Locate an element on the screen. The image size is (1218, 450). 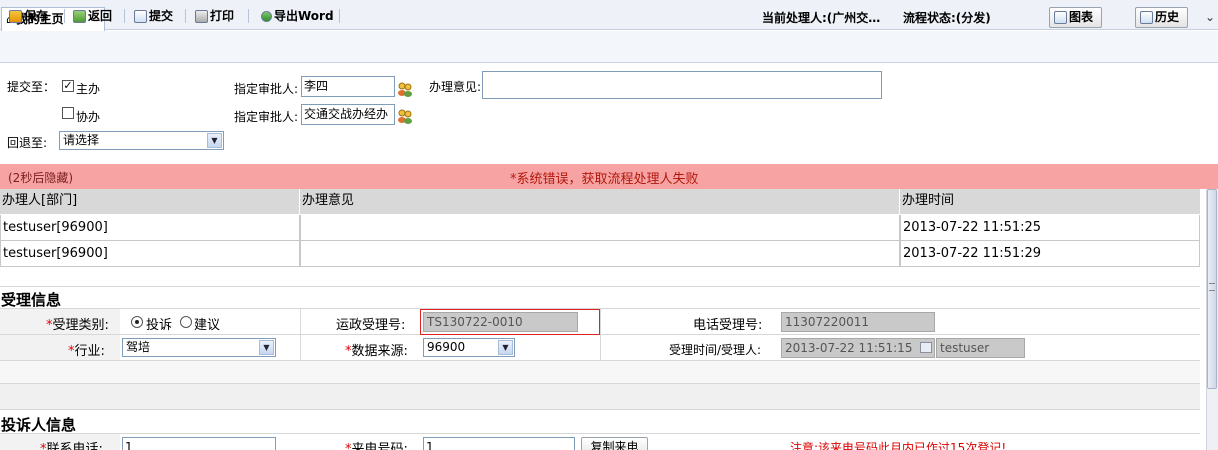
print-button: 打印 is located at coordinates (214, 16).